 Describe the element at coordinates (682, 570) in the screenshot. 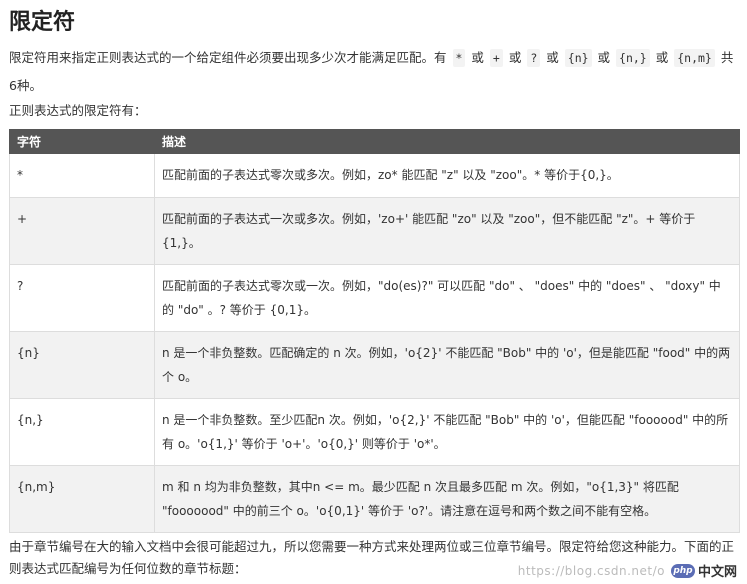

I see `php-logo-icon: php` at that location.